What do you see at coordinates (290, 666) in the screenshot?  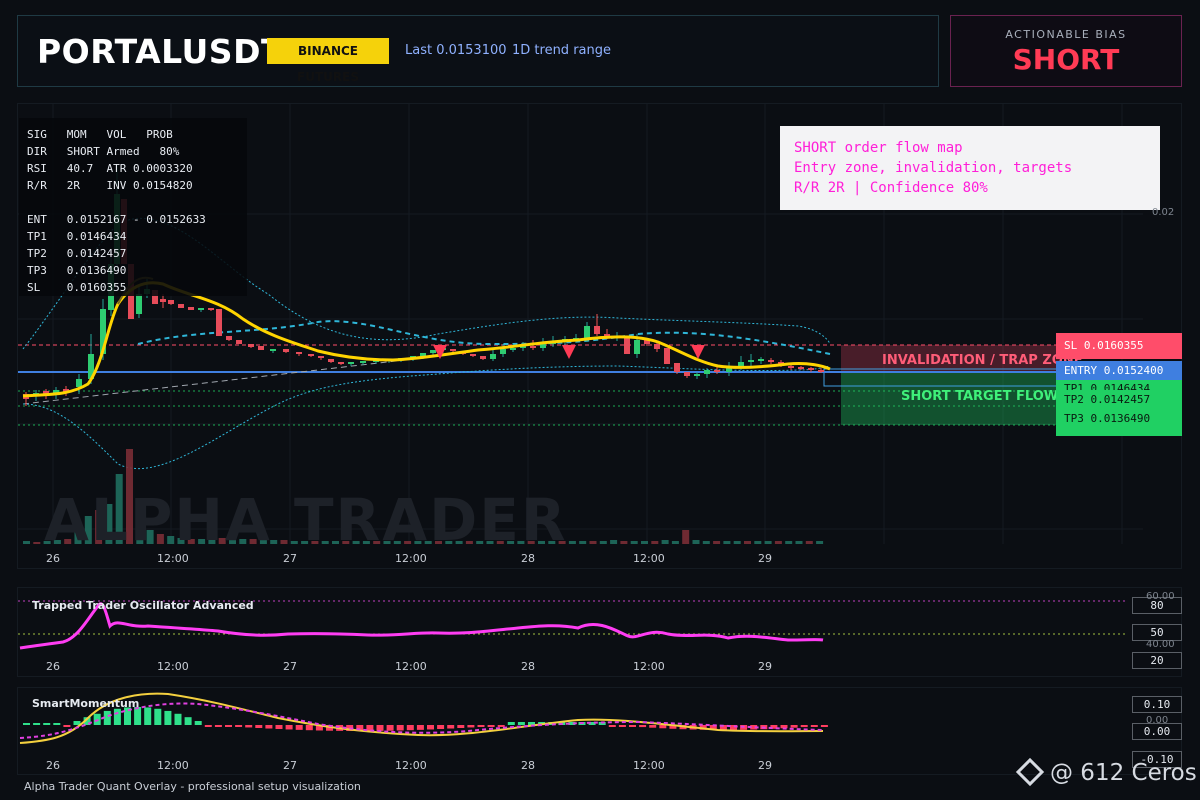 I see `osc-x-label: 27` at bounding box center [290, 666].